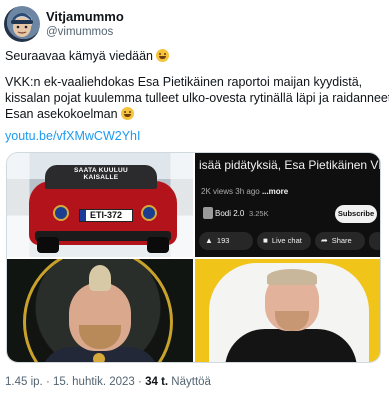  Describe the element at coordinates (163, 55) in the screenshot. I see `laughing-emoji-icon` at that location.